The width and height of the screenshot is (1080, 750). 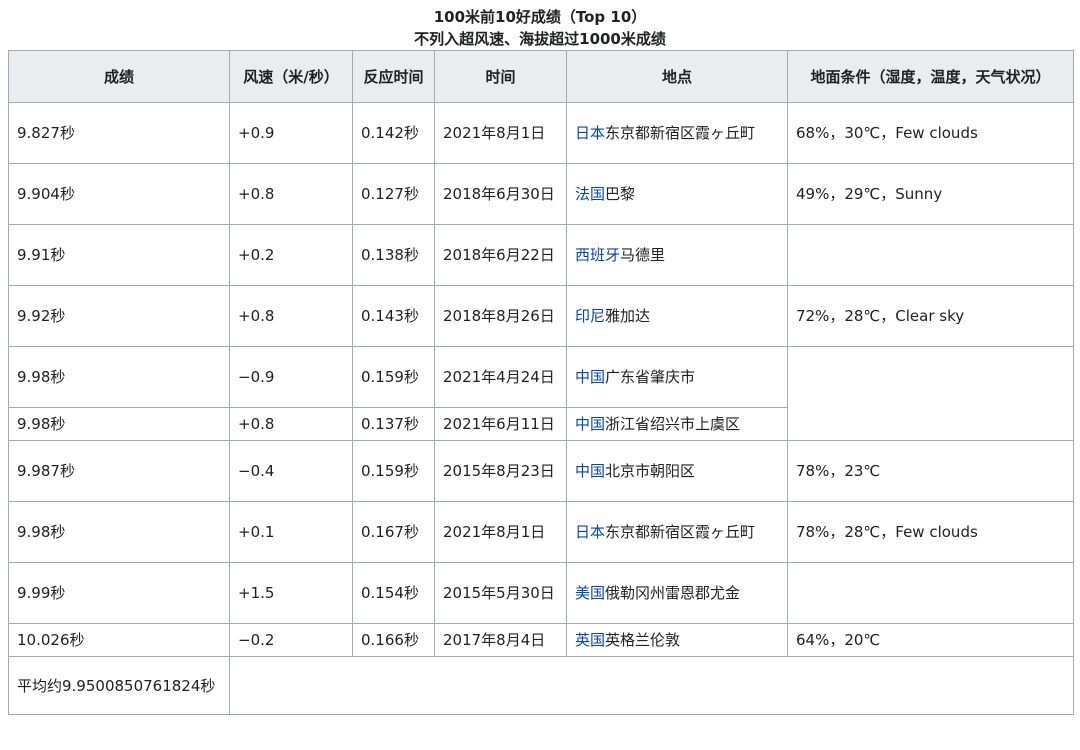 I want to click on location-cell: 中国广东省肇庆市, so click(x=677, y=377).